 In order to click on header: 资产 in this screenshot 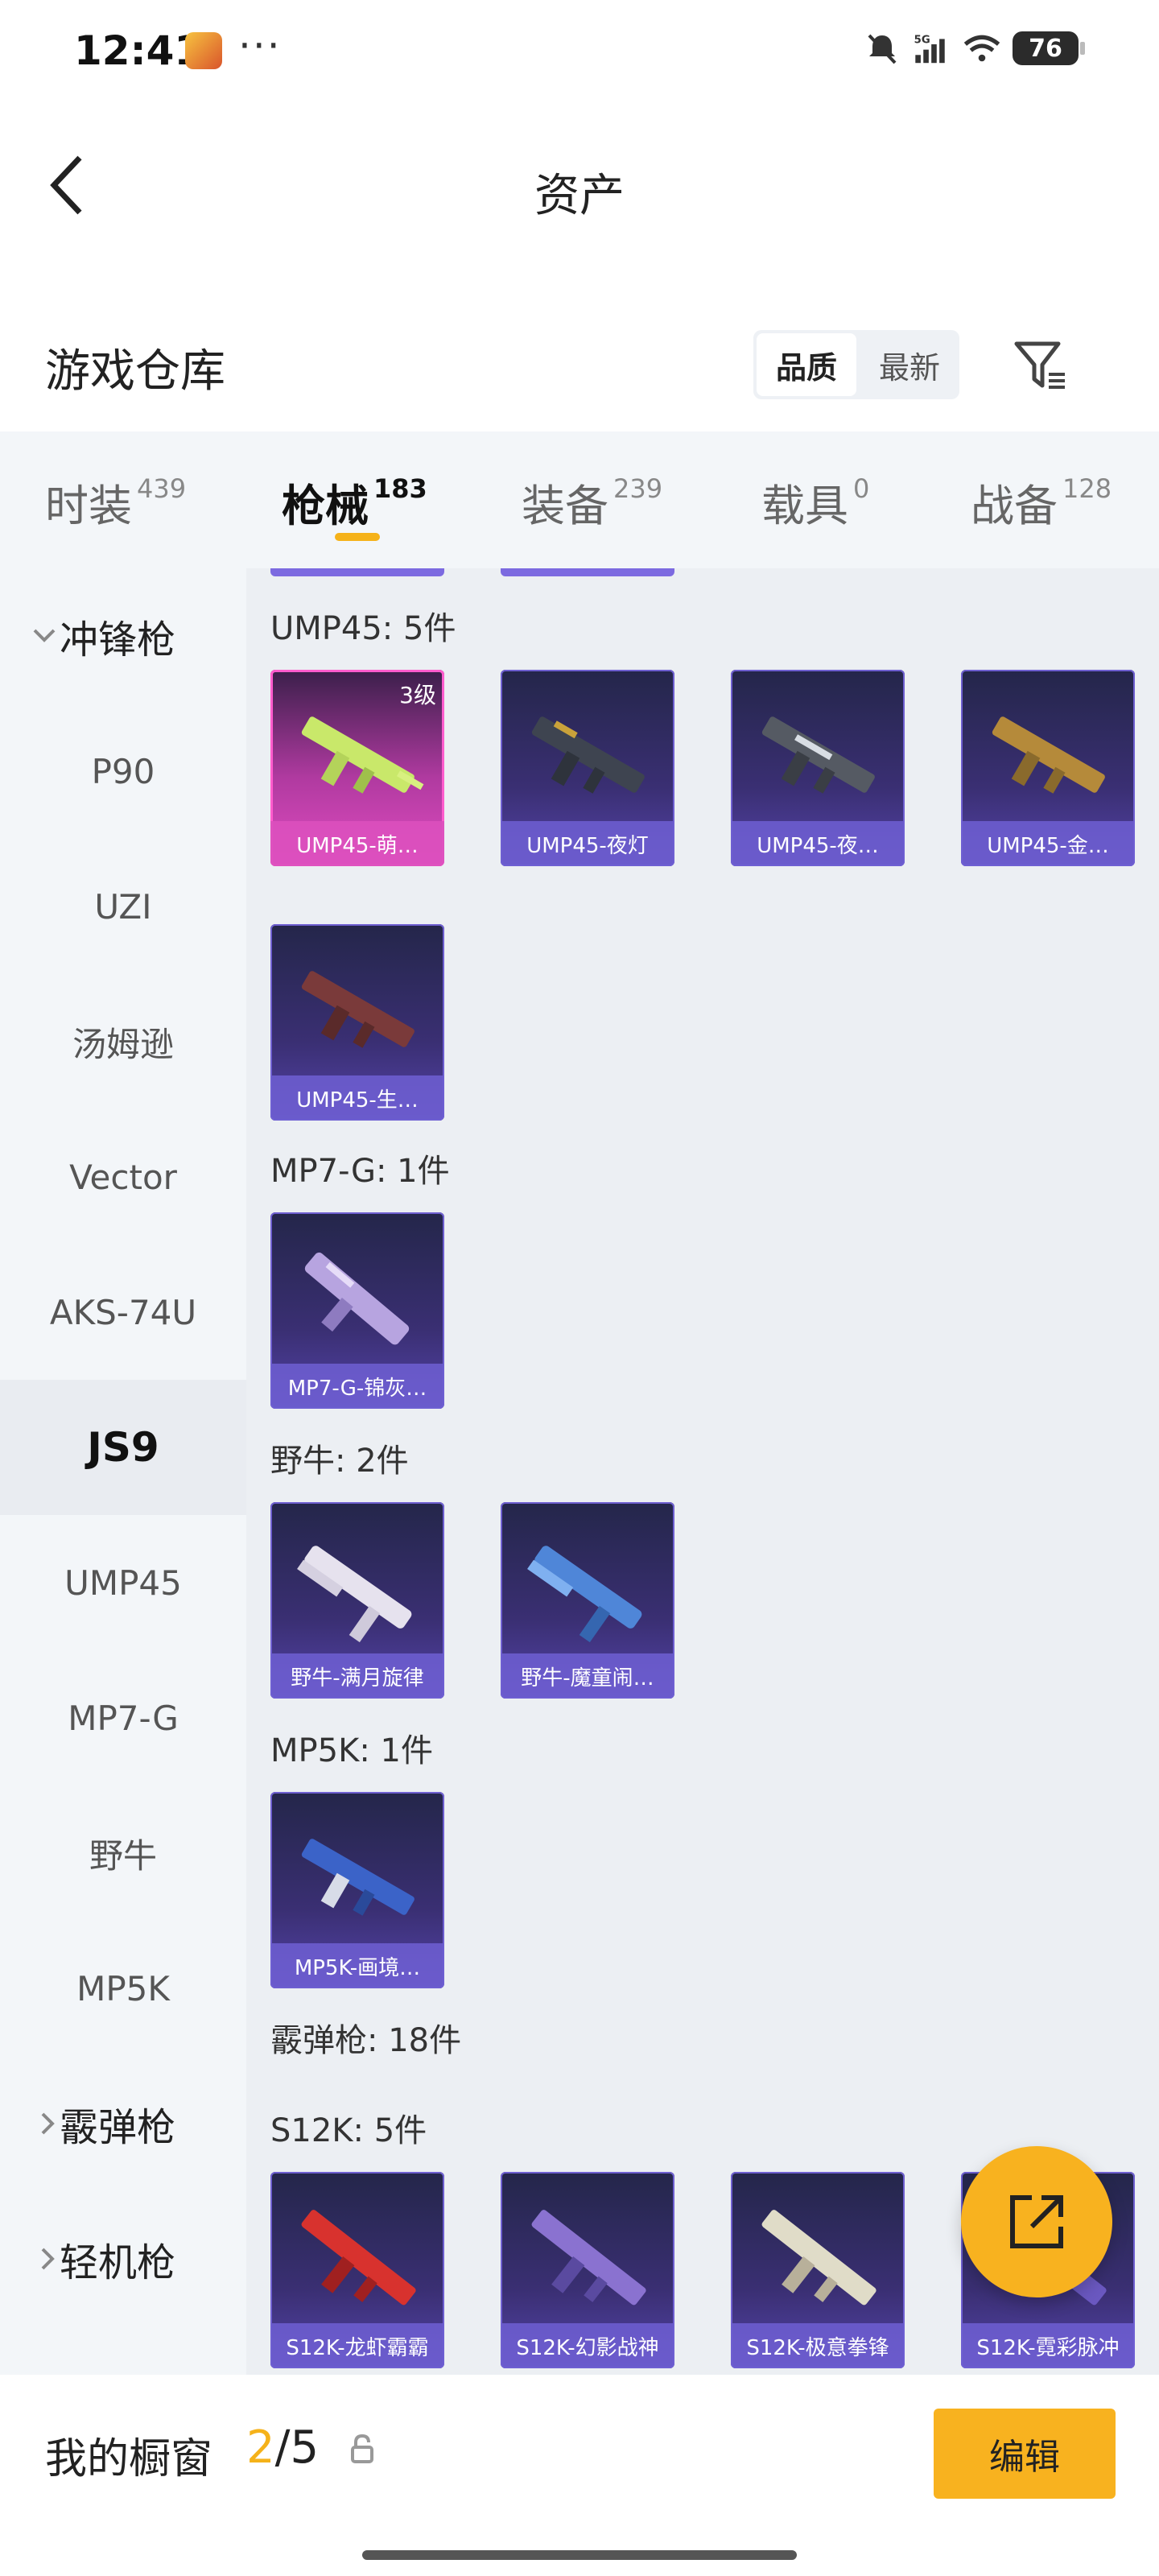, I will do `click(579, 189)`.